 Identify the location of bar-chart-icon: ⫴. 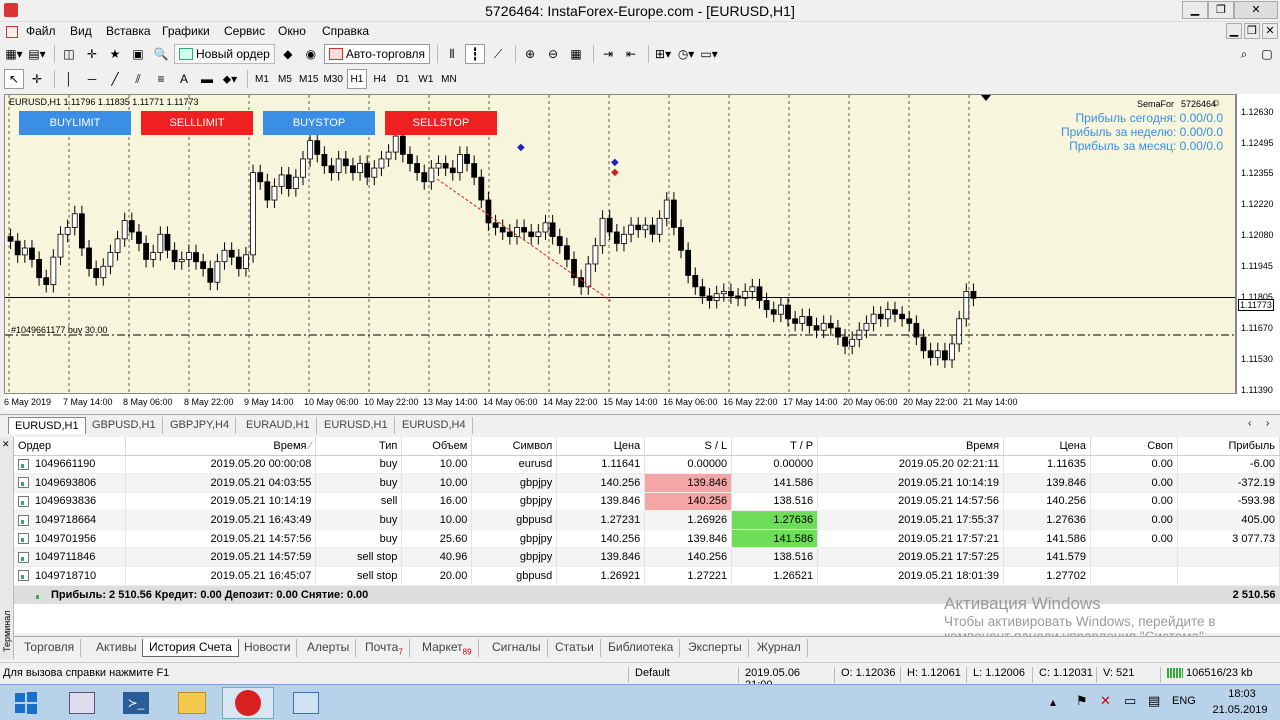
(452, 54).